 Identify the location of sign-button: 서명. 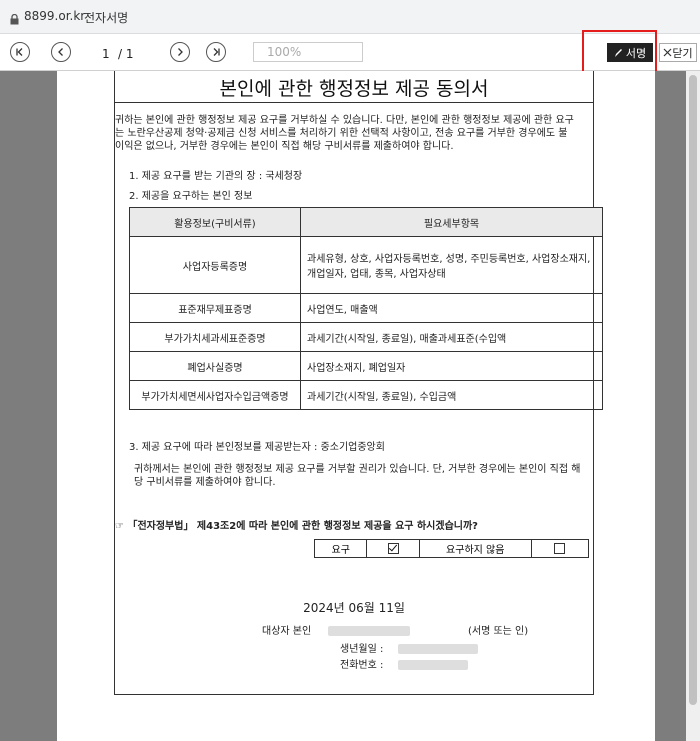
(630, 52).